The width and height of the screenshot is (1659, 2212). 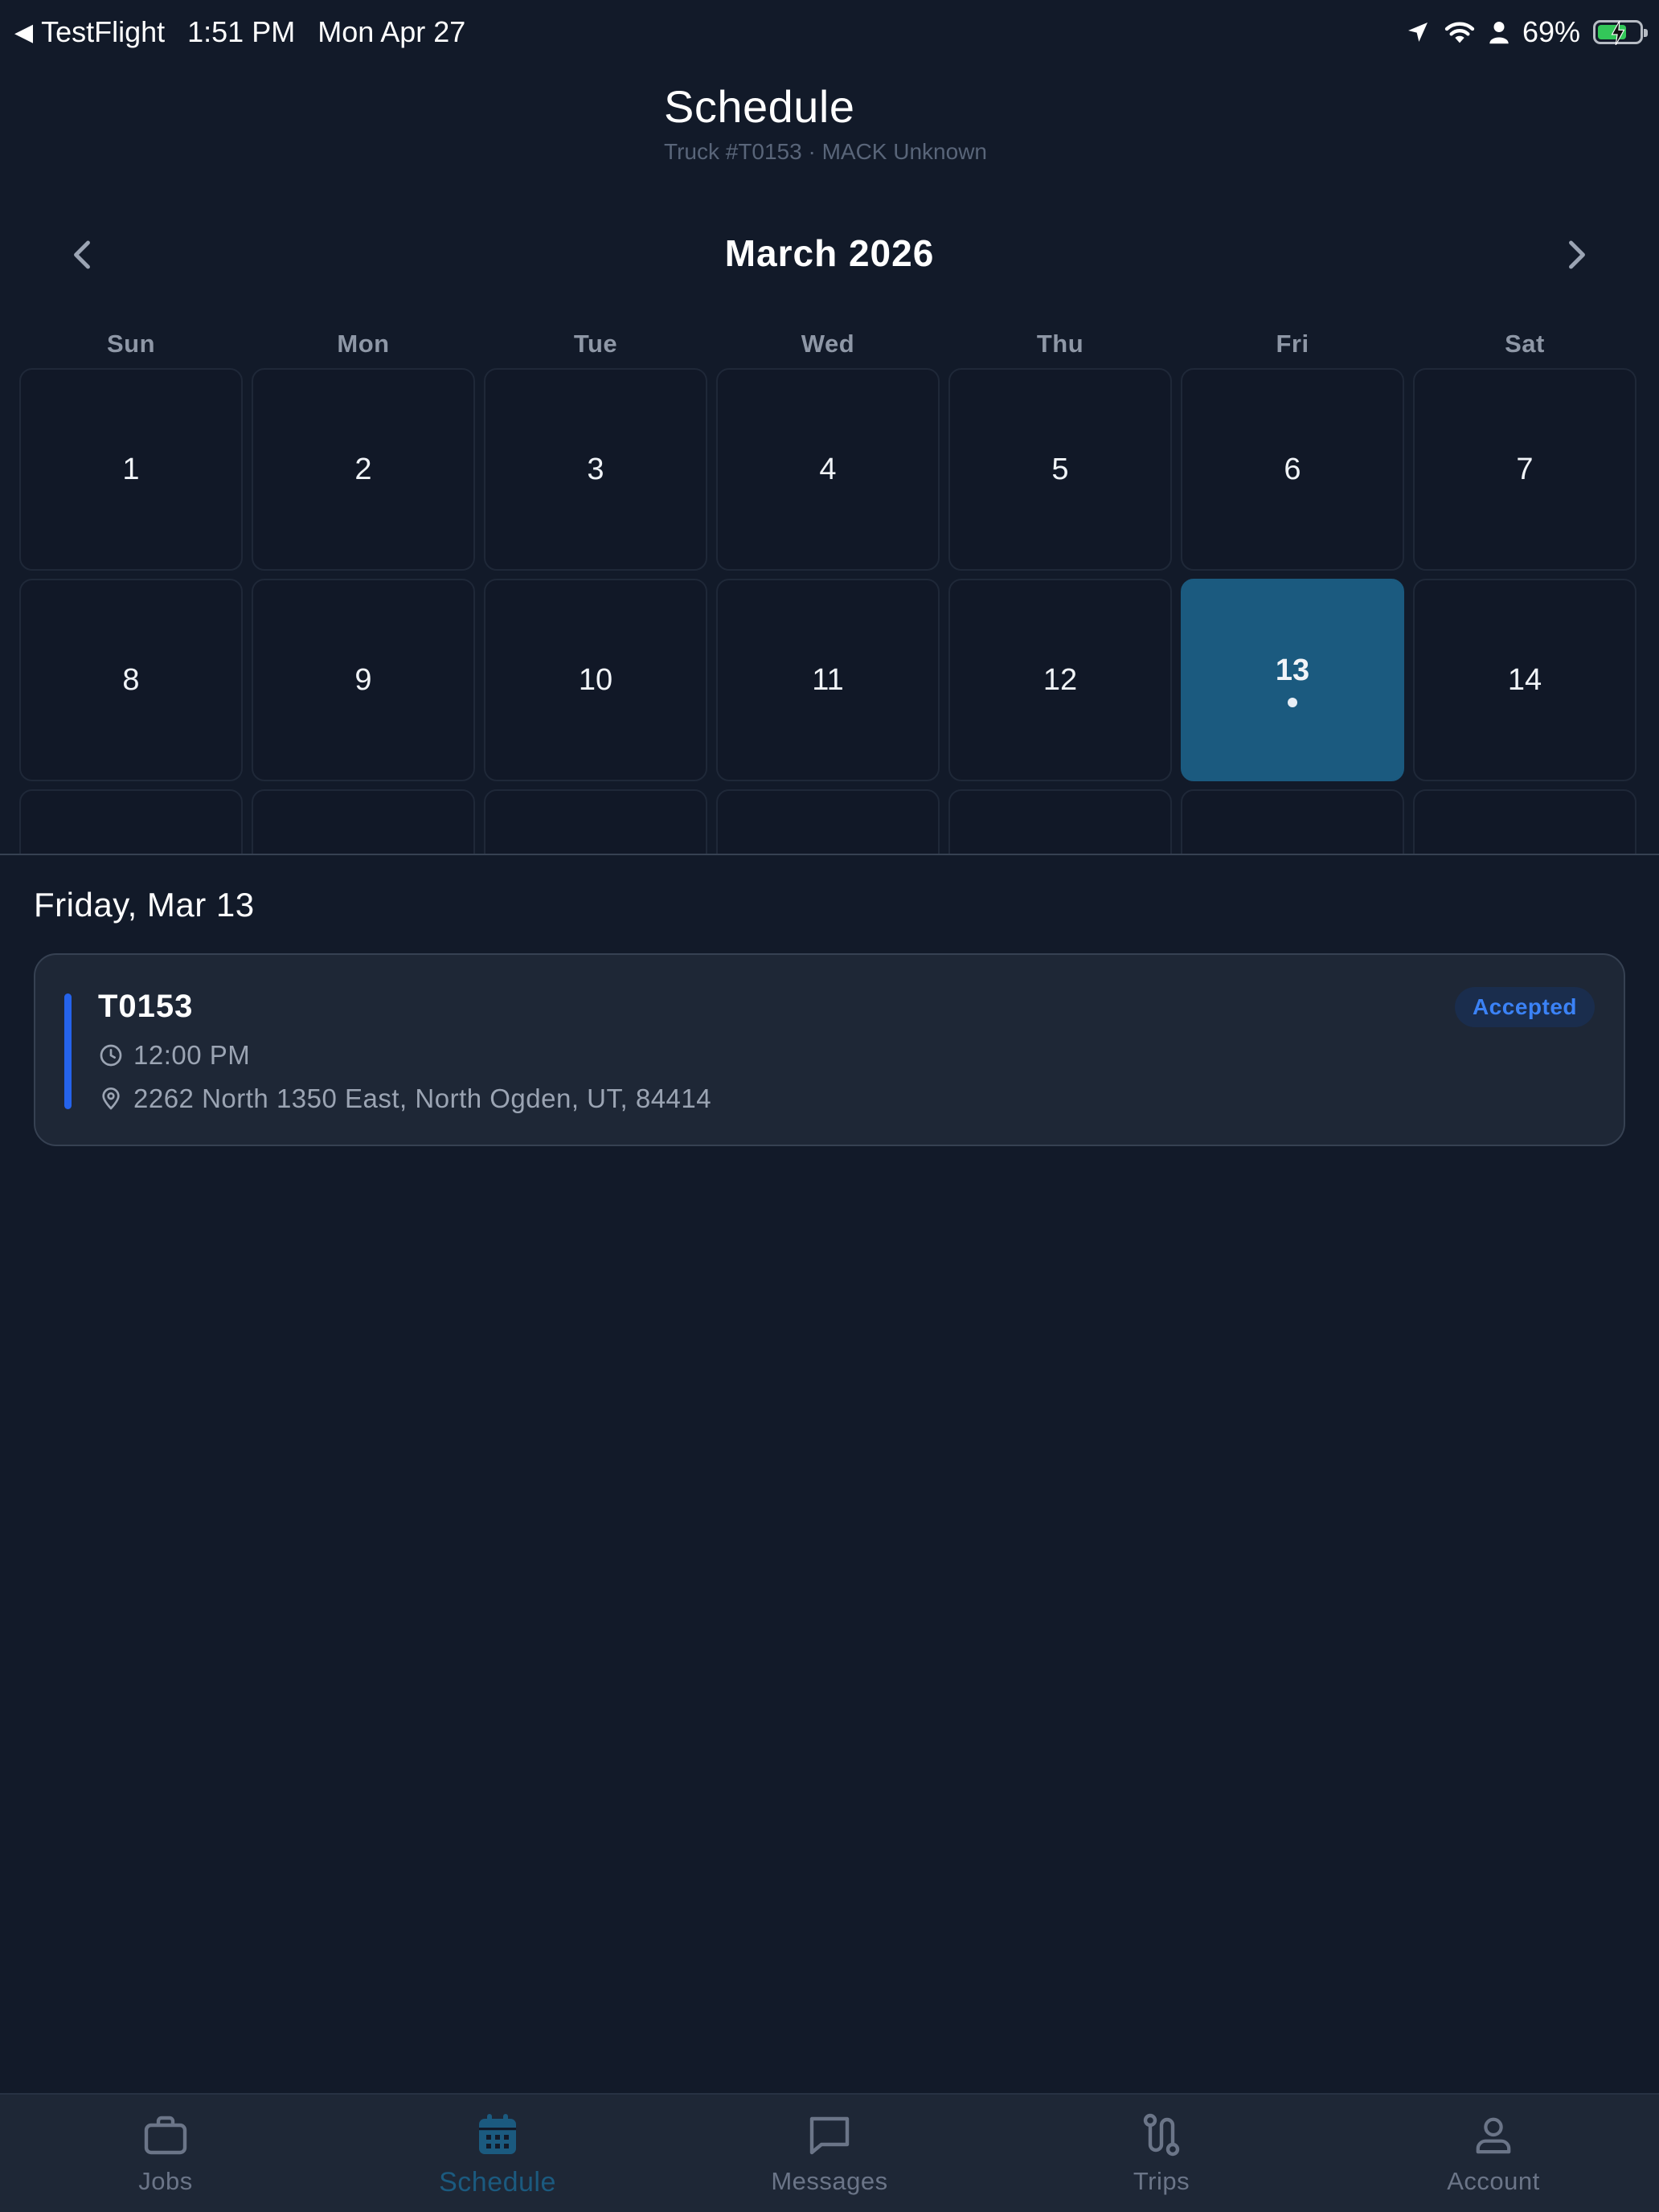 What do you see at coordinates (1292, 670) in the screenshot?
I see `calendar-day-number: 13` at bounding box center [1292, 670].